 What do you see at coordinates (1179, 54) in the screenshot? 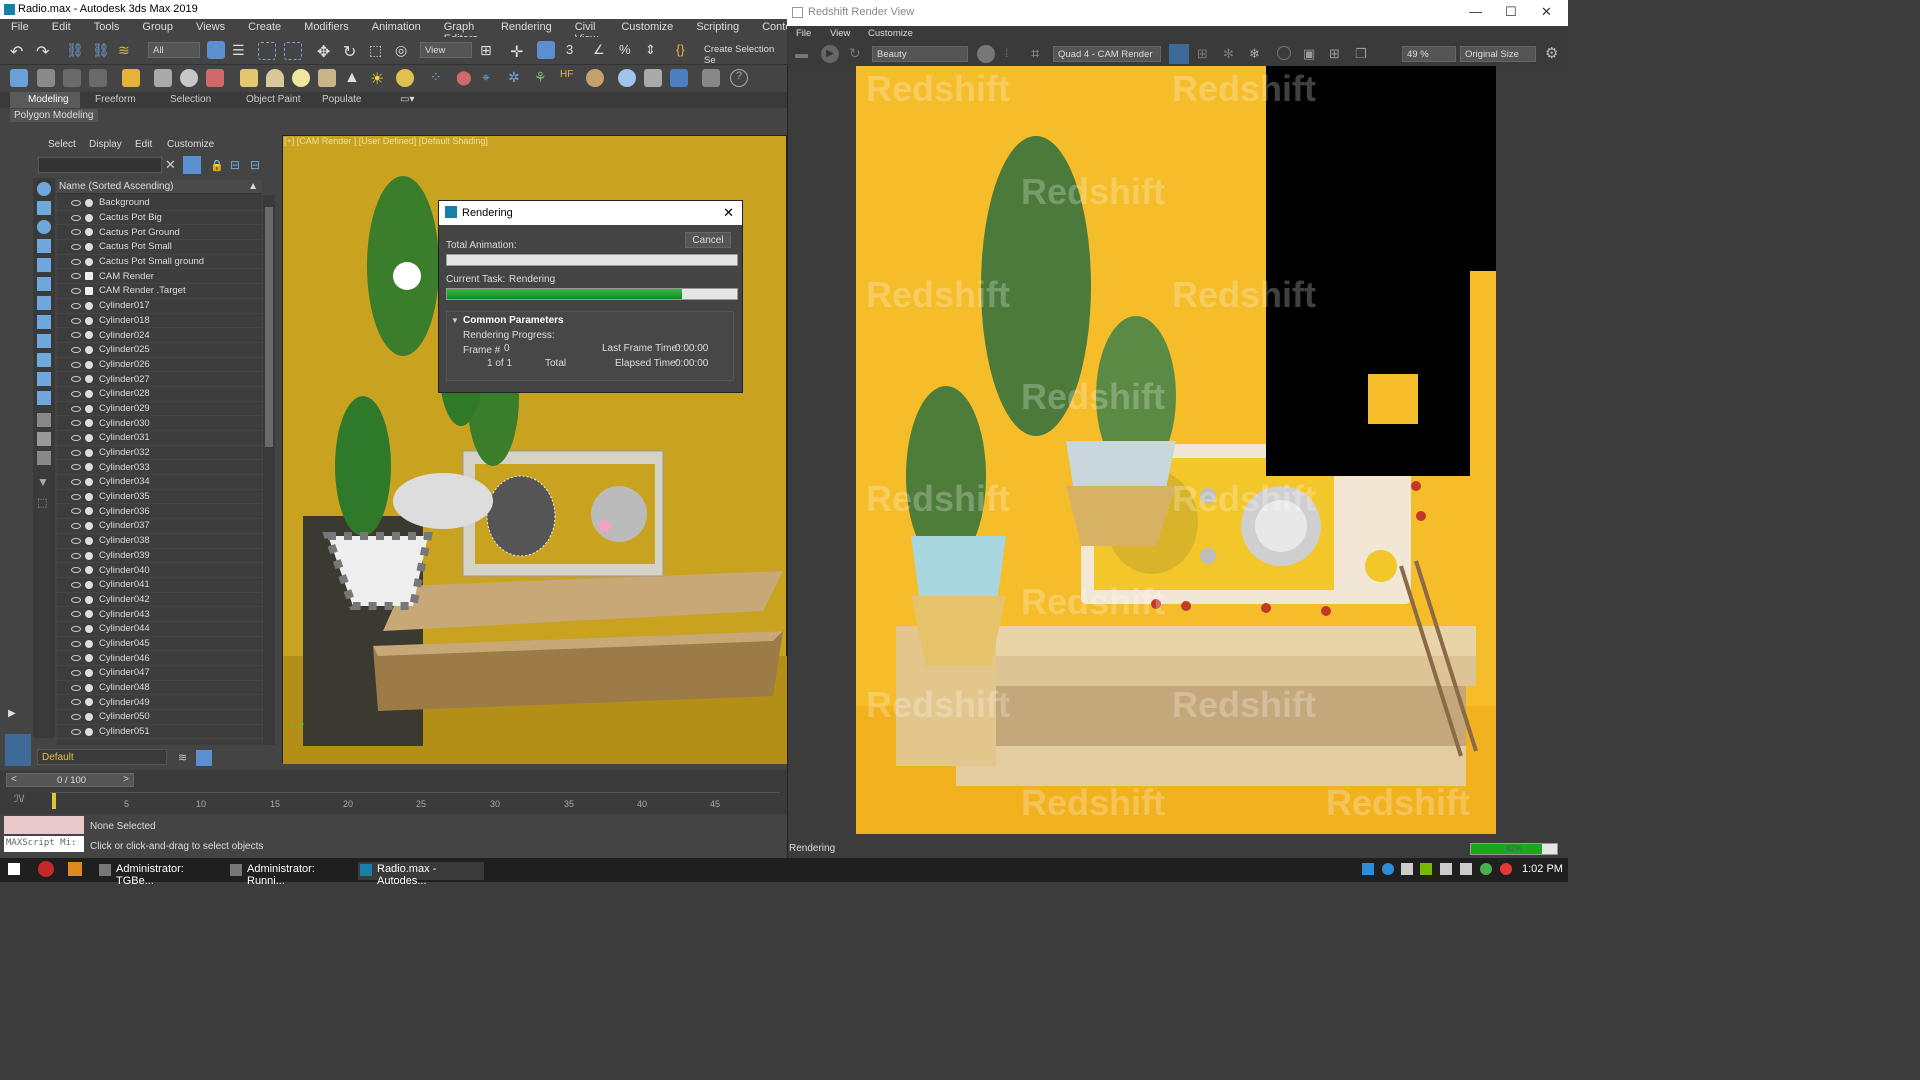
I see `rs-lock-icon` at bounding box center [1179, 54].